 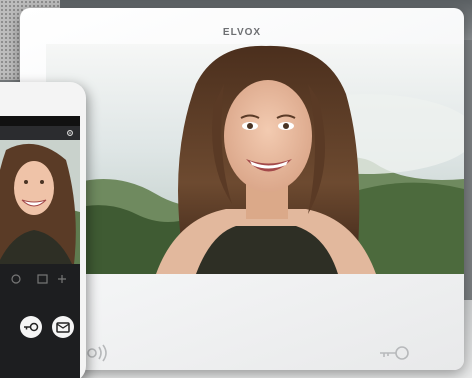 What do you see at coordinates (70, 133) in the screenshot?
I see `gear-icon` at bounding box center [70, 133].